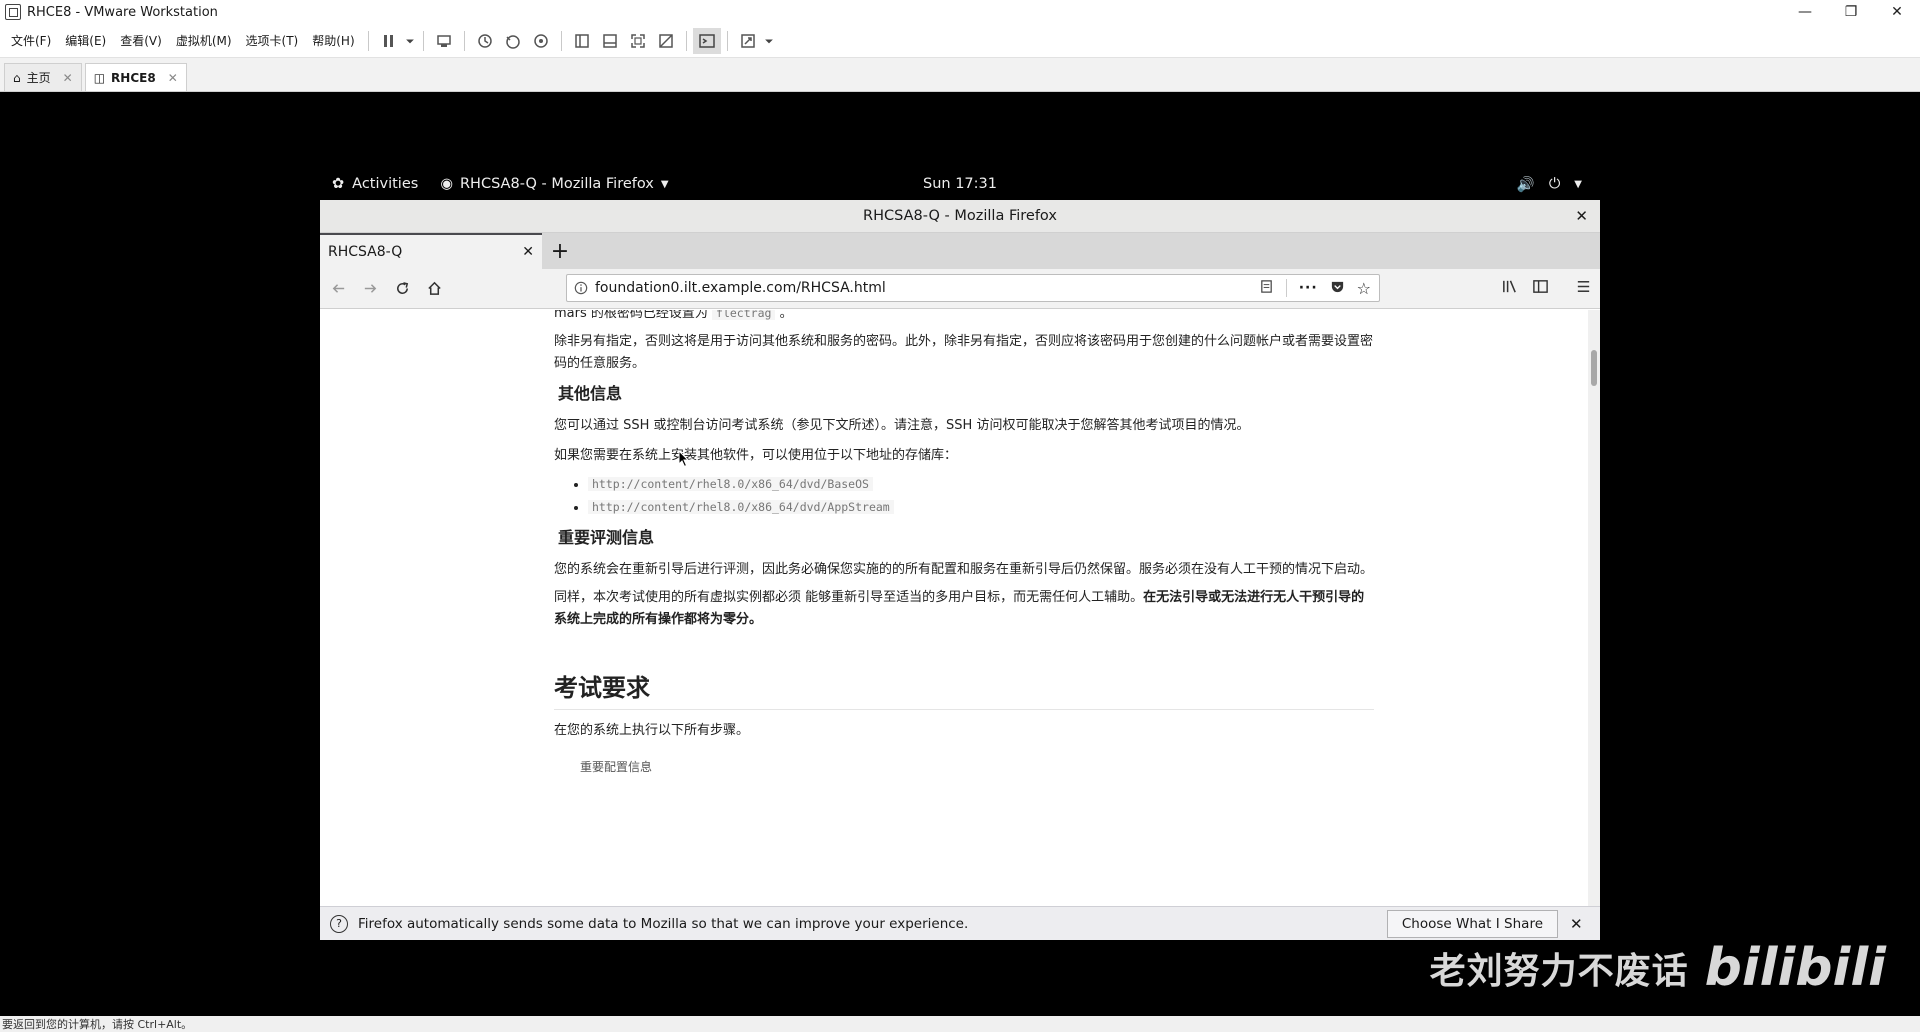 The image size is (1920, 1032). I want to click on url-text: foundation0.ilt.example.com/RHCSA.html, so click(927, 288).